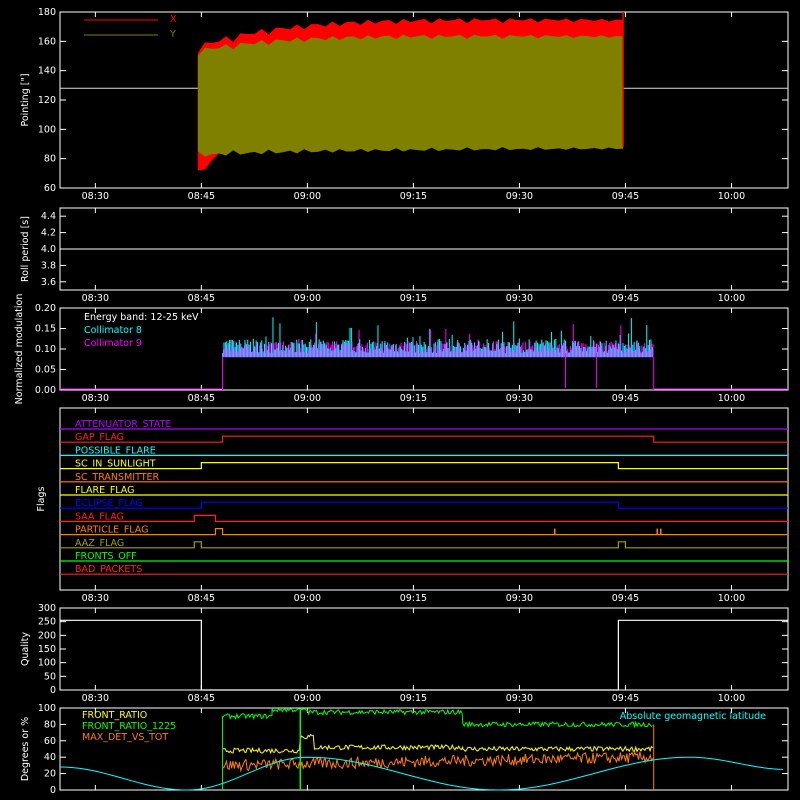 The width and height of the screenshot is (800, 800). What do you see at coordinates (48, 282) in the screenshot?
I see `y-tick-label: 3.6` at bounding box center [48, 282].